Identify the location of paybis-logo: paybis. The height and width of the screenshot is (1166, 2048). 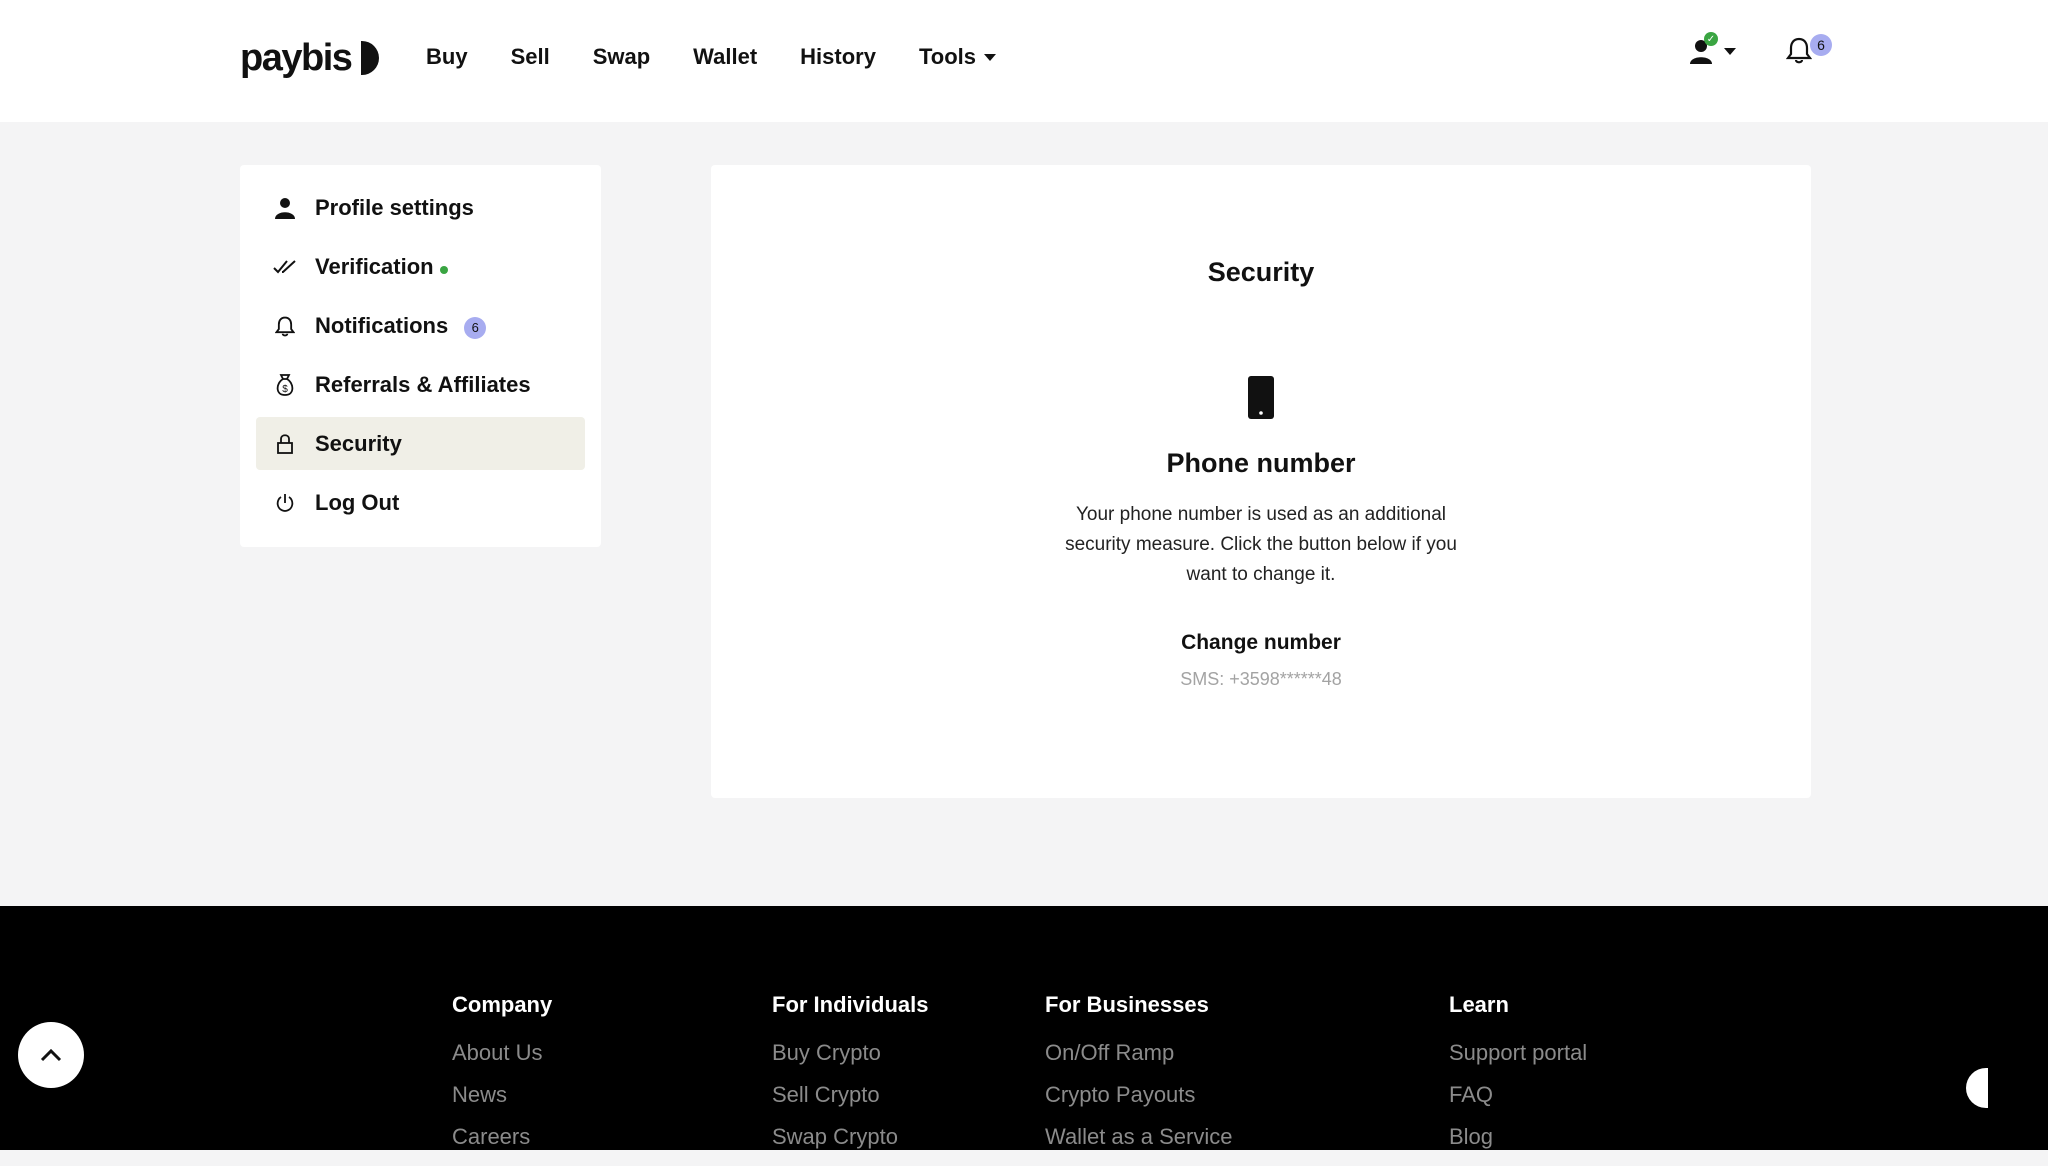
(310, 58).